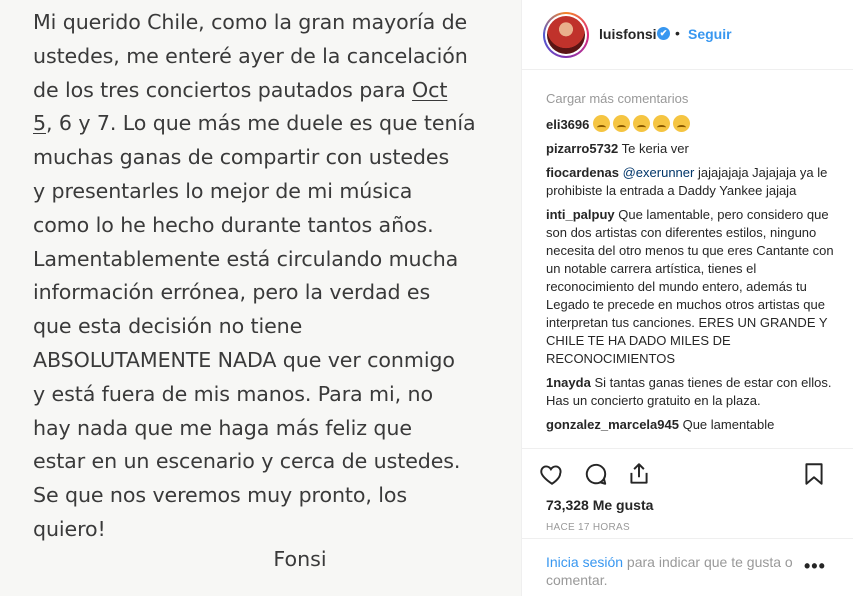  What do you see at coordinates (568, 382) in the screenshot?
I see `comment-username: 1nayda` at bounding box center [568, 382].